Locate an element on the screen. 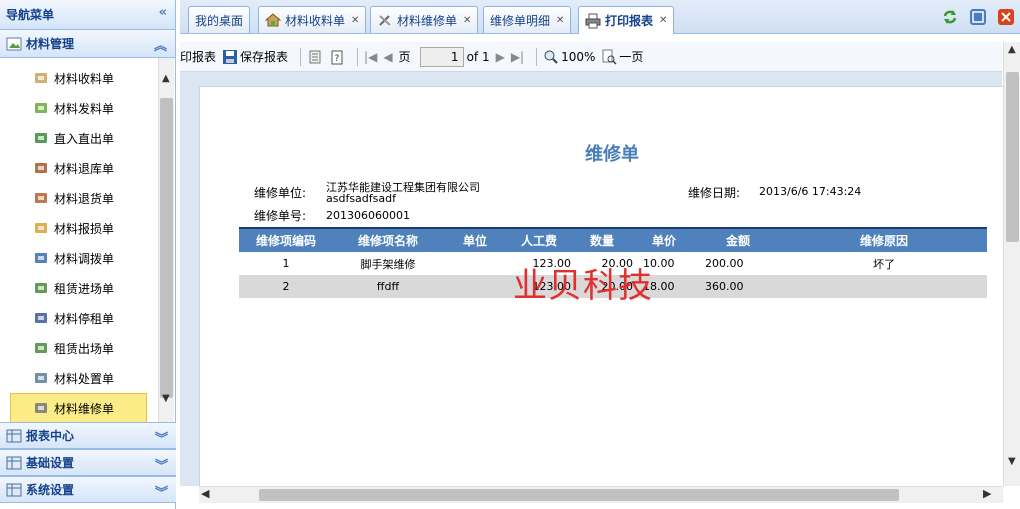 Image resolution: width=1020 pixels, height=509 pixels. house-icon is located at coordinates (273, 20).